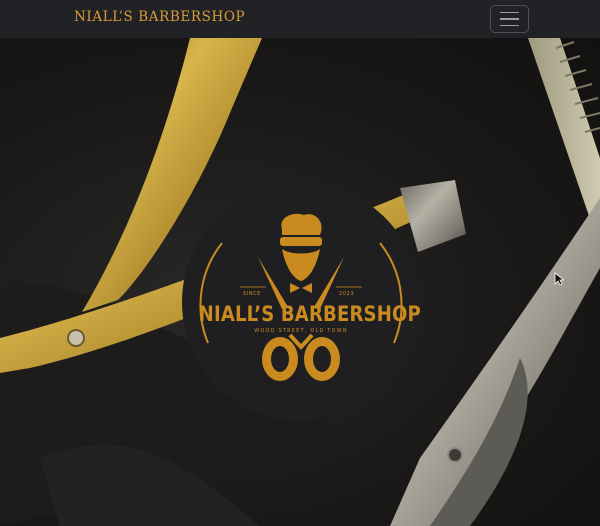 This screenshot has width=600, height=526. Describe the element at coordinates (159, 17) in the screenshot. I see `brand-link: NIALL’S BARBERSHOP` at that location.